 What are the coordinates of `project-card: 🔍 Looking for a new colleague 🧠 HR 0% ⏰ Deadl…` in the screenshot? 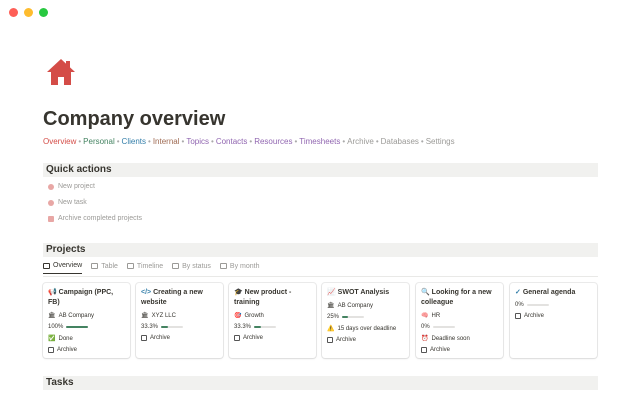 It's located at (459, 320).